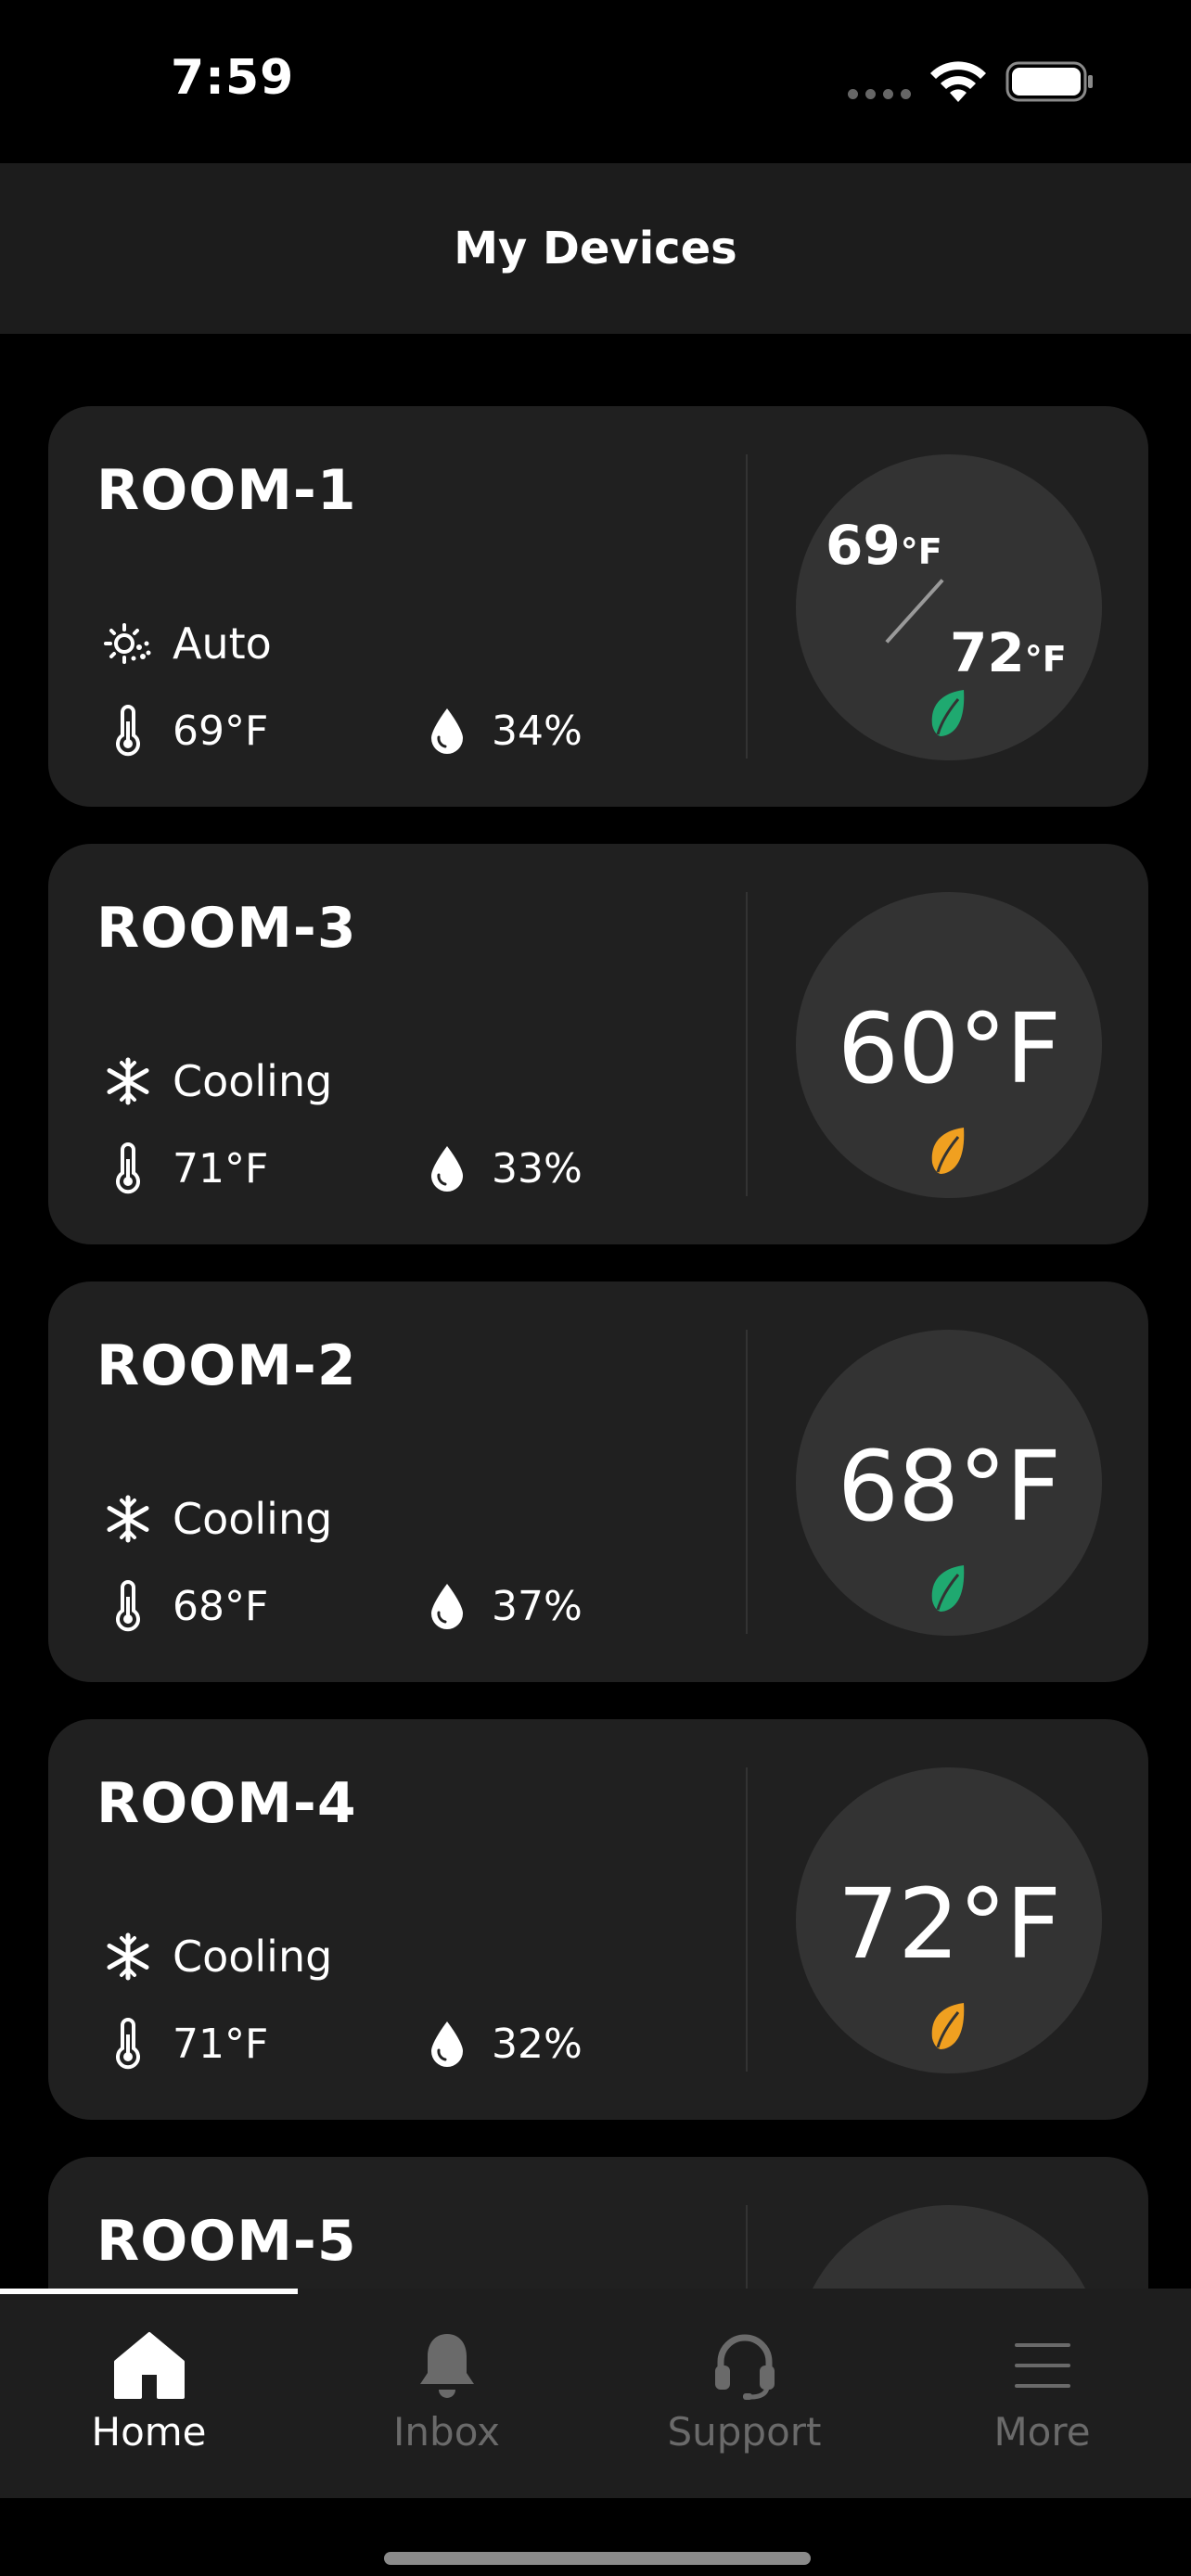  I want to click on current-humidity: 33%, so click(502, 1169).